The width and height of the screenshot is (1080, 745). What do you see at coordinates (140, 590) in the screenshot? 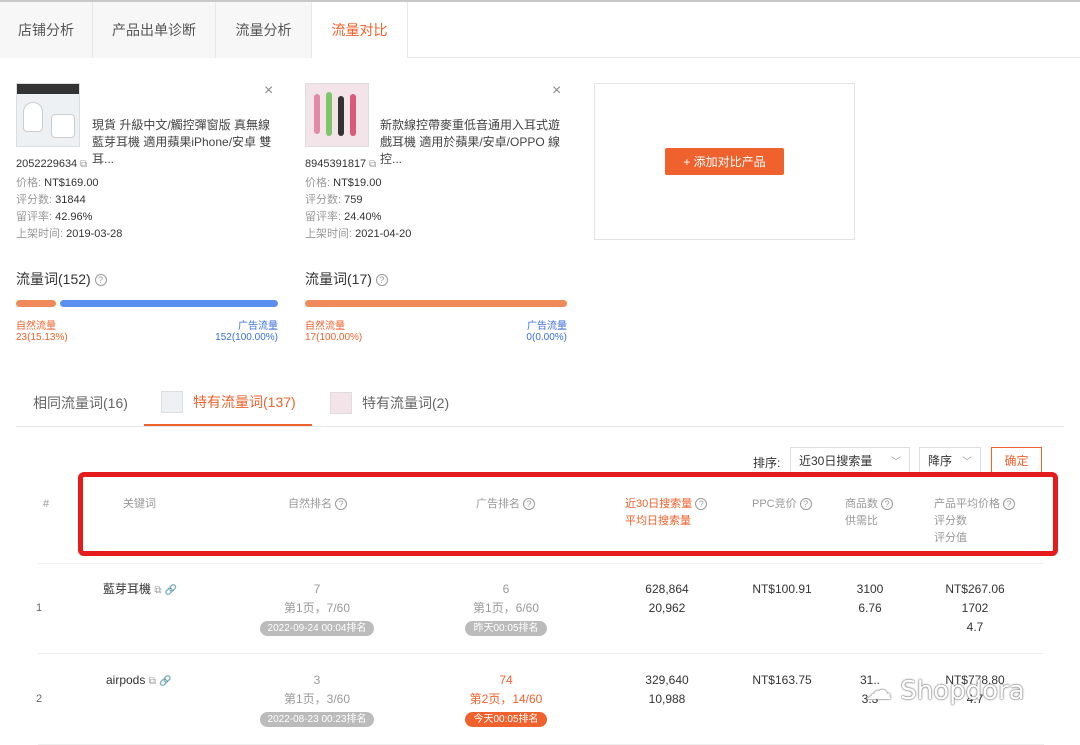
I see `row-1-keyword: 藍芽耳機 ⧉ 🔗` at bounding box center [140, 590].